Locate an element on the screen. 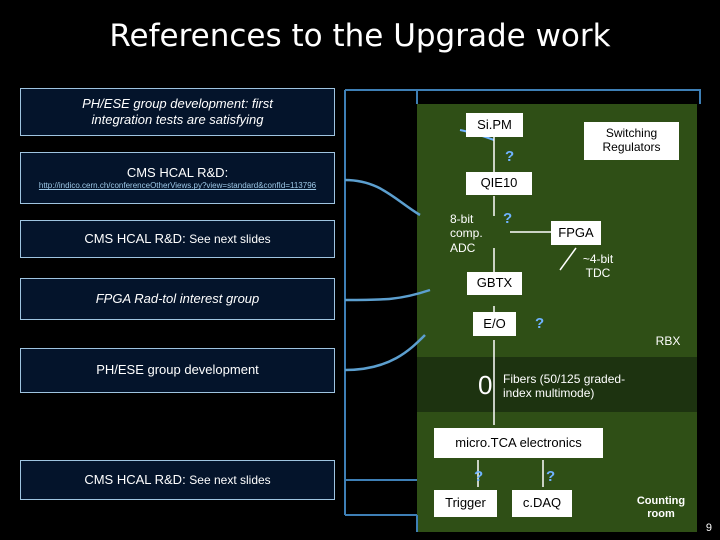 This screenshot has width=720, height=540. question-mark-5: ? is located at coordinates (551, 476).